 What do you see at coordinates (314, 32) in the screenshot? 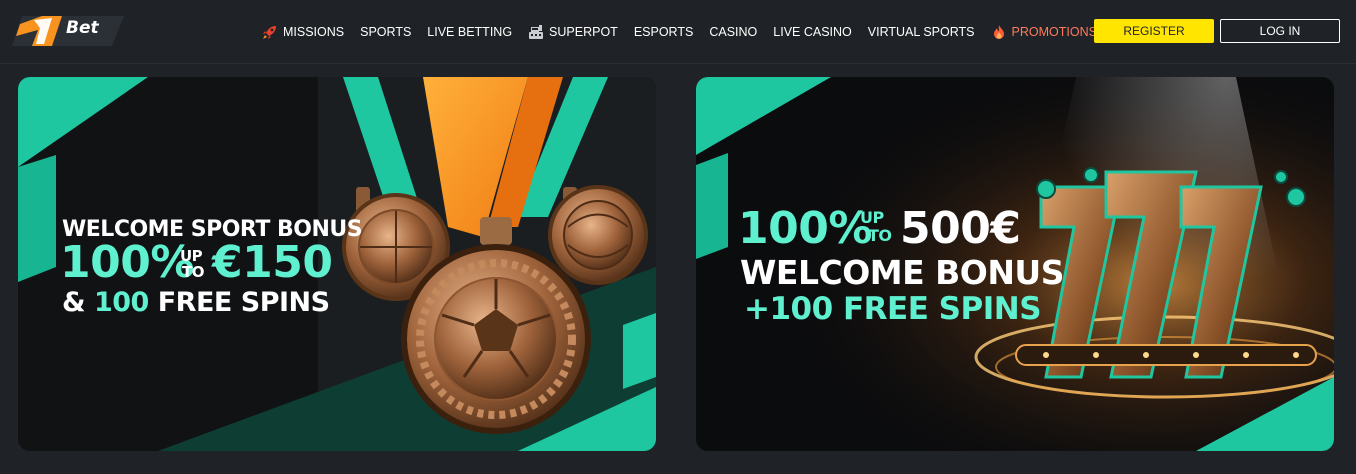
I see `nav-label-missions: MISSIONS` at bounding box center [314, 32].